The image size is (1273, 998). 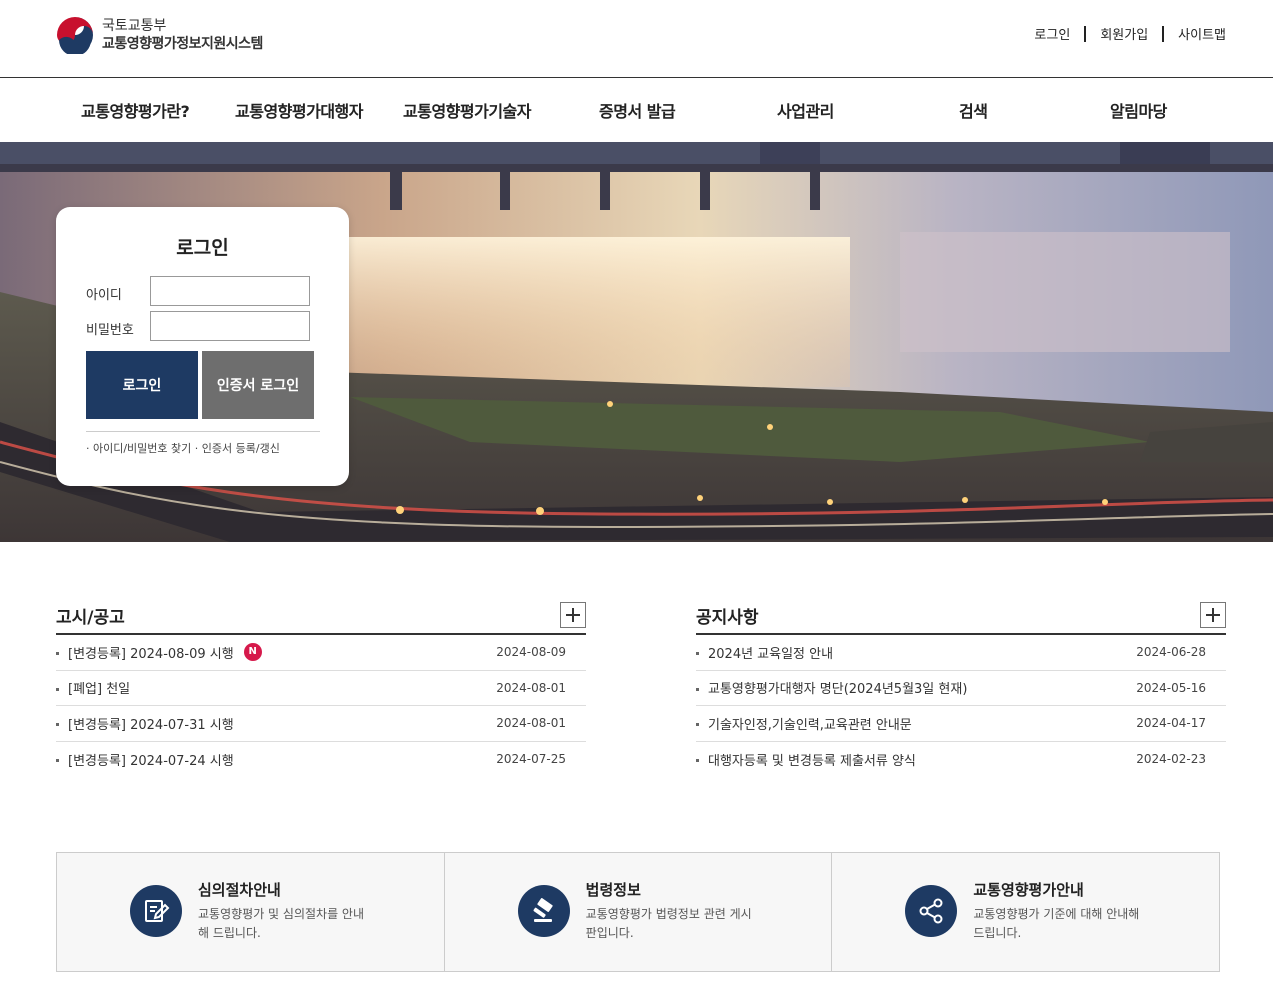 I want to click on new-badge: N, so click(x=252, y=652).